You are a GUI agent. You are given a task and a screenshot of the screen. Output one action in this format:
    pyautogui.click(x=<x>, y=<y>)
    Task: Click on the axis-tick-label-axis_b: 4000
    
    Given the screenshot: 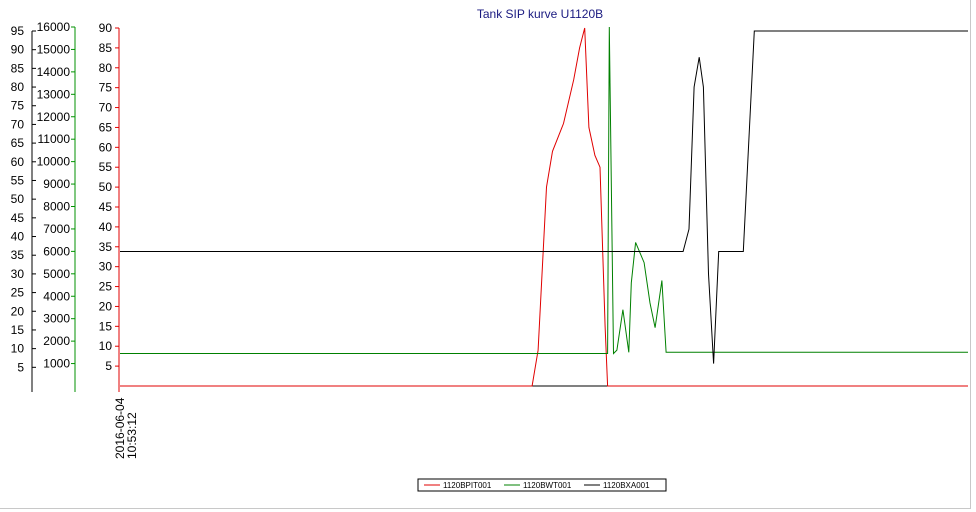 What is the action you would take?
    pyautogui.click(x=56, y=296)
    